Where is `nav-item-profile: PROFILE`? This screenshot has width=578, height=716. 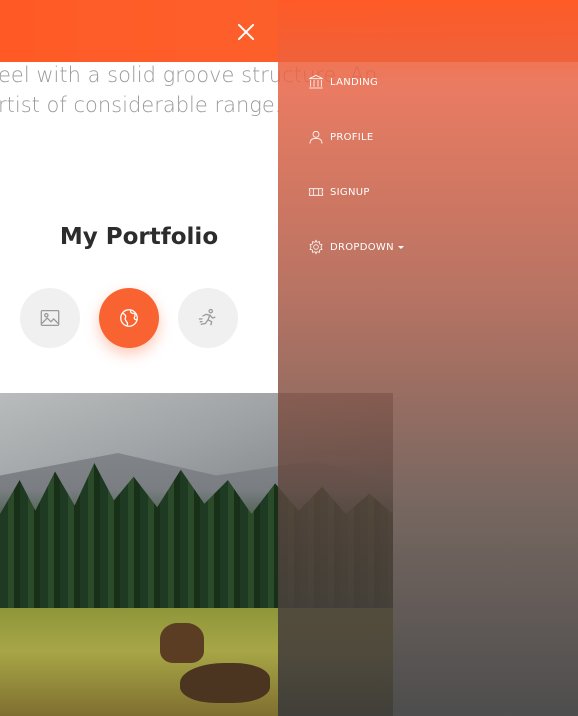 nav-item-profile: PROFILE is located at coordinates (341, 137).